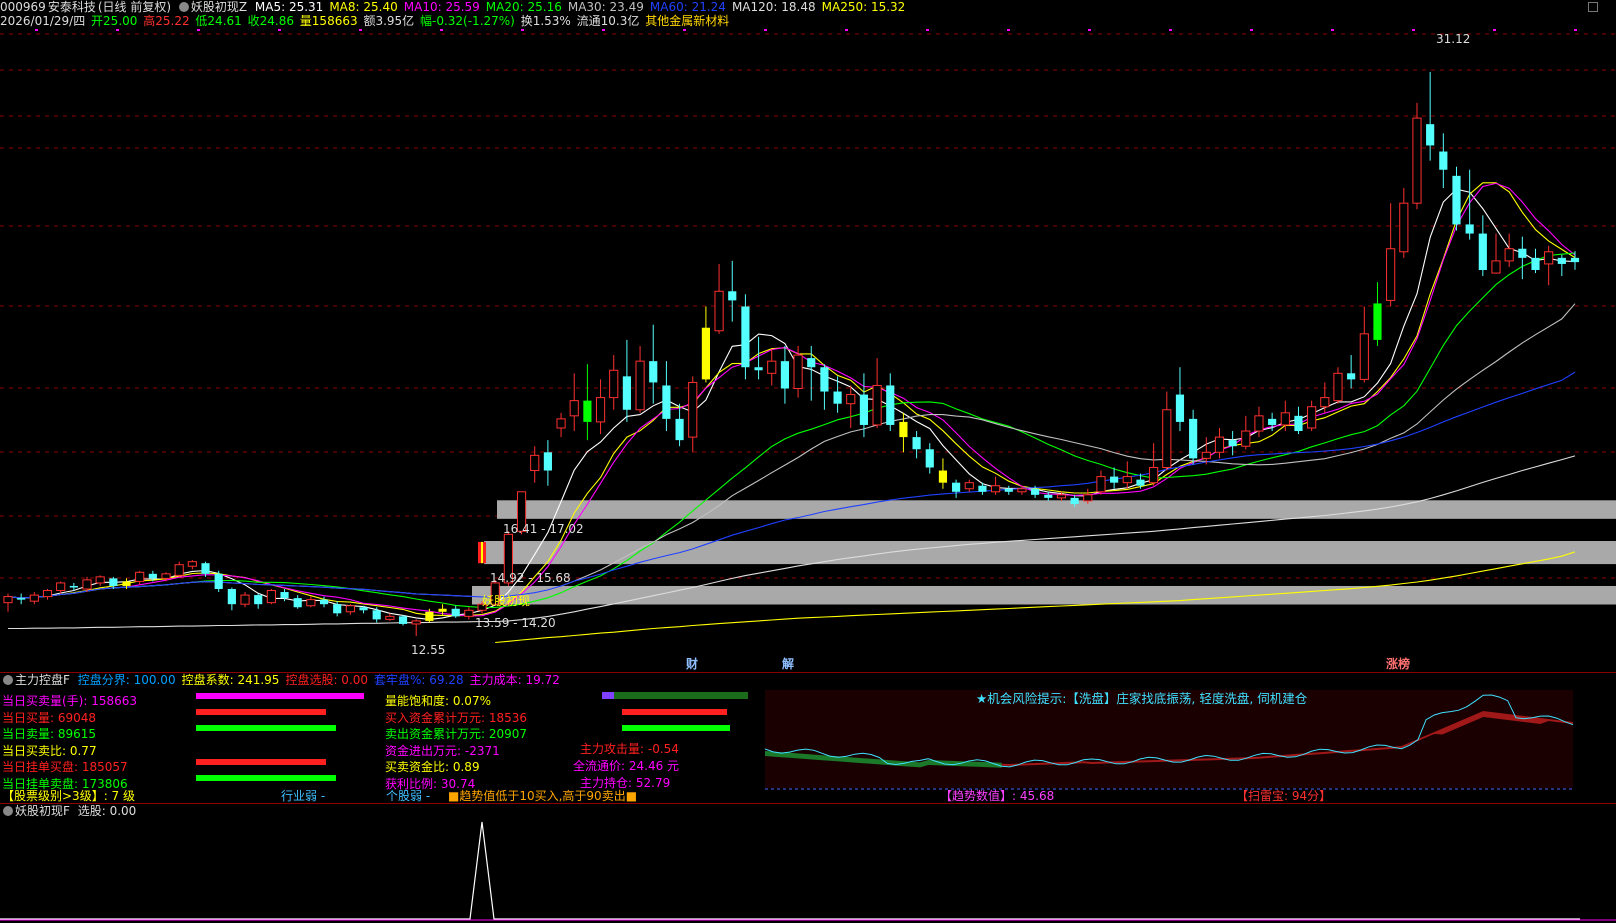  I want to click on stat-item: 买卖资金比: 0.89, so click(432, 767).